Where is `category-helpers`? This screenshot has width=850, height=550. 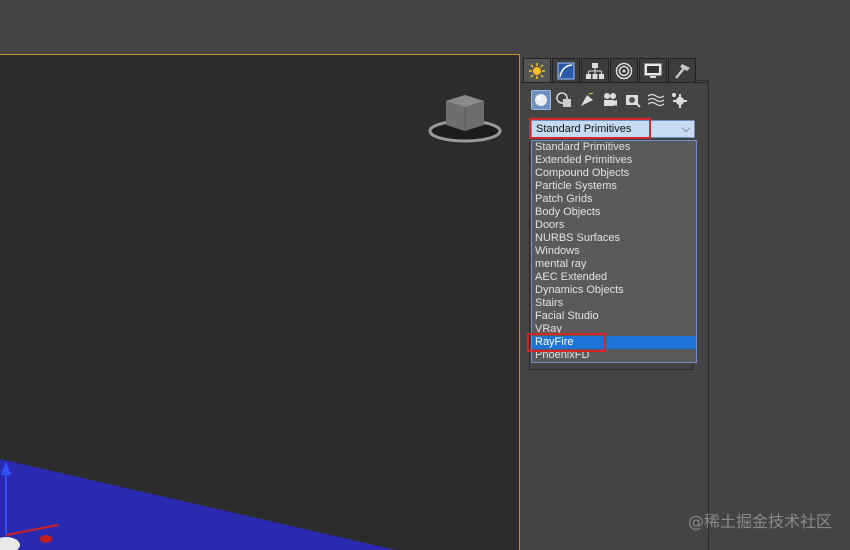
category-helpers is located at coordinates (633, 100).